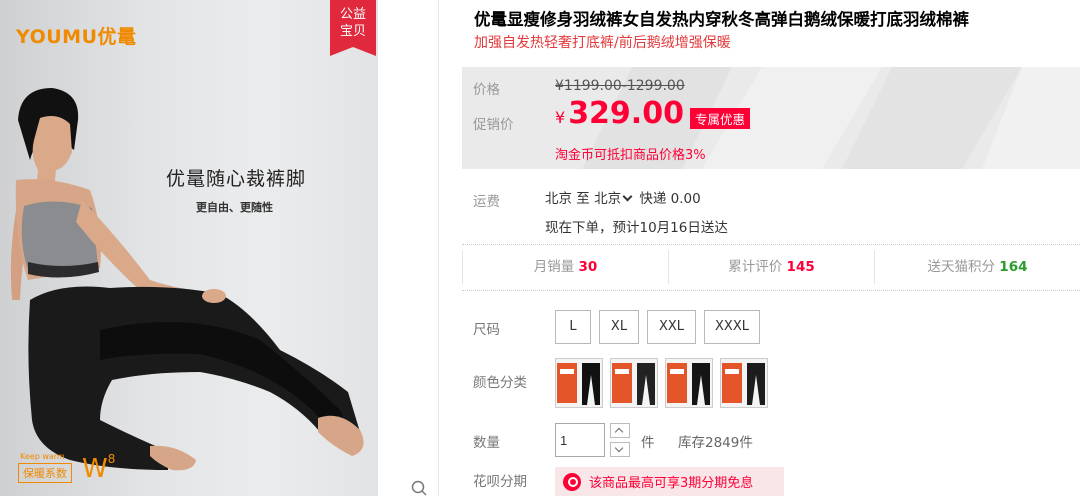 This screenshot has width=1080, height=496. I want to click on quantity-increase-button, so click(620, 430).